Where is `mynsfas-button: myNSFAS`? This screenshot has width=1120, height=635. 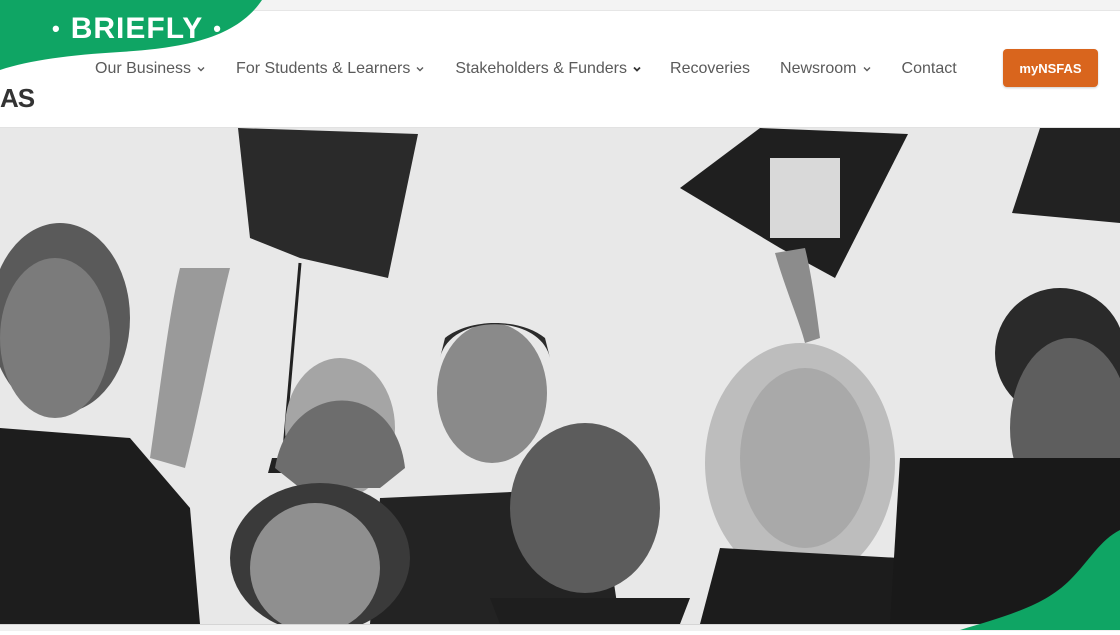
mynsfas-button: myNSFAS is located at coordinates (1050, 68).